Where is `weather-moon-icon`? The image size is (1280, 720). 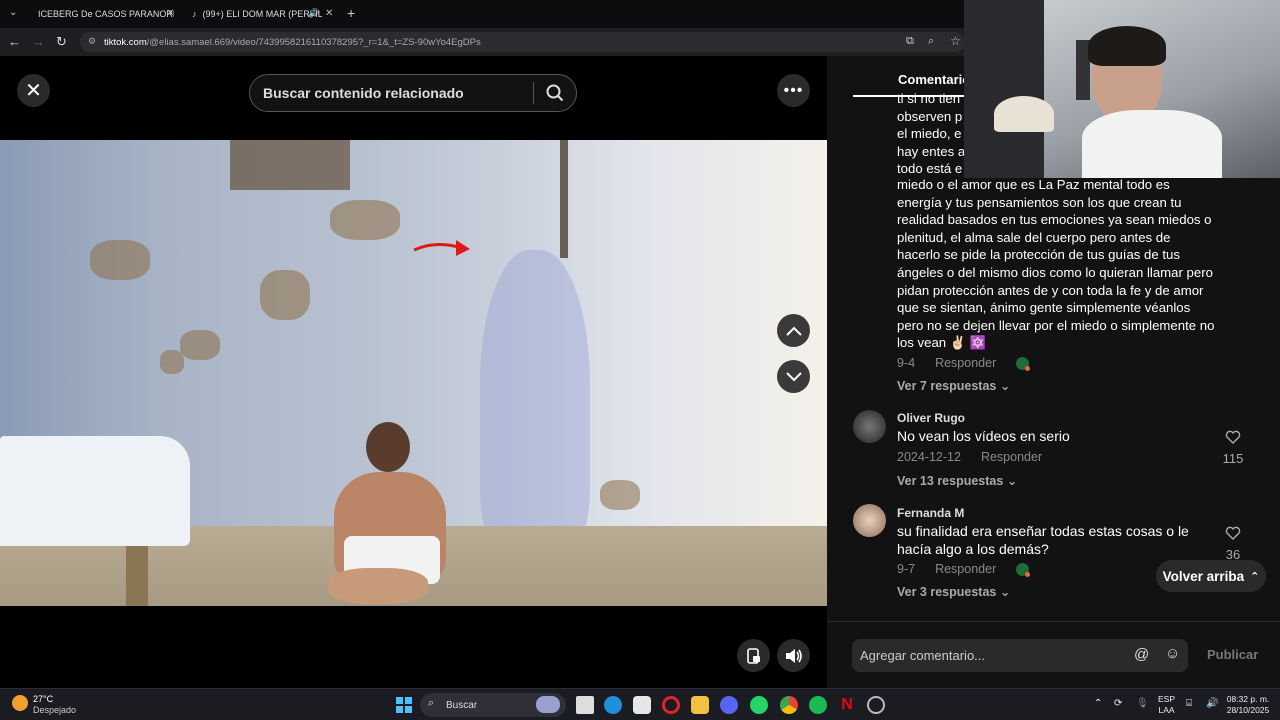
weather-moon-icon is located at coordinates (20, 703).